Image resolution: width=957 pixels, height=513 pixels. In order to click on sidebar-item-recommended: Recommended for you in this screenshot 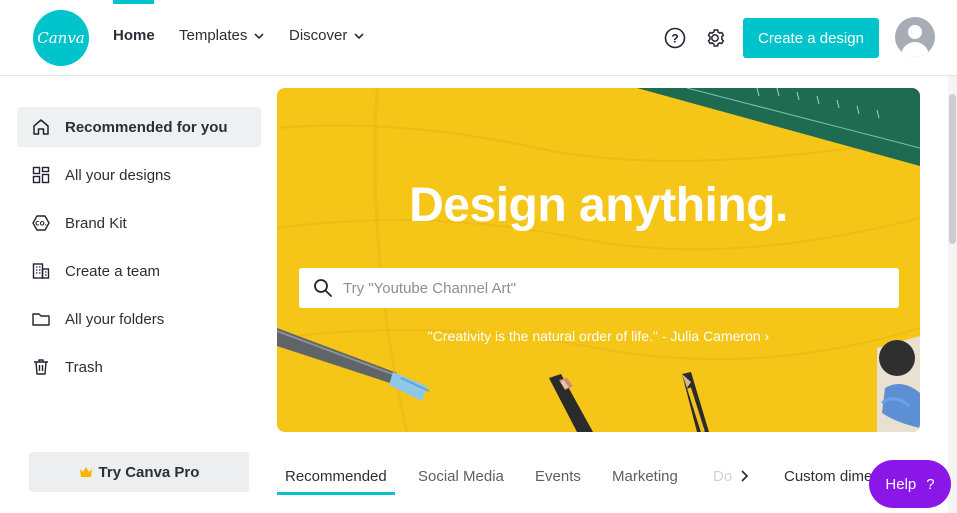, I will do `click(139, 127)`.